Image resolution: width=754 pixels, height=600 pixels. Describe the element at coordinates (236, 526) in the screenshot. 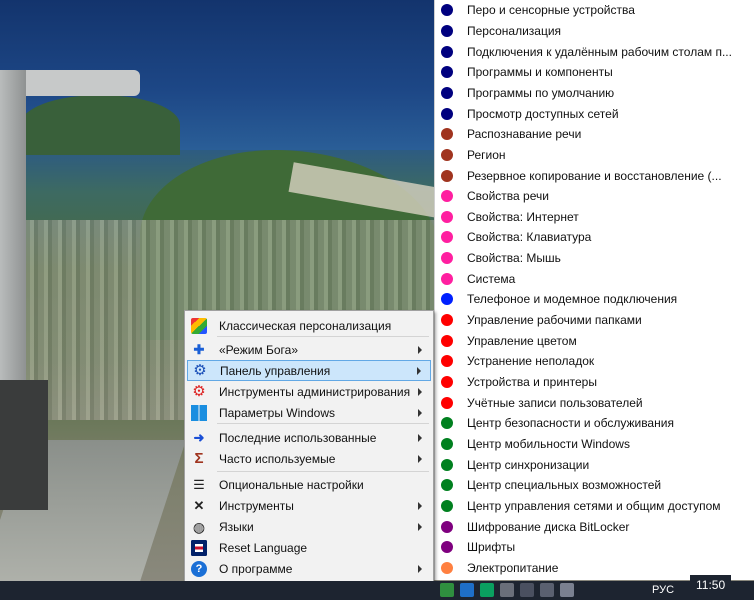

I see `menu-item-label: Языки` at that location.